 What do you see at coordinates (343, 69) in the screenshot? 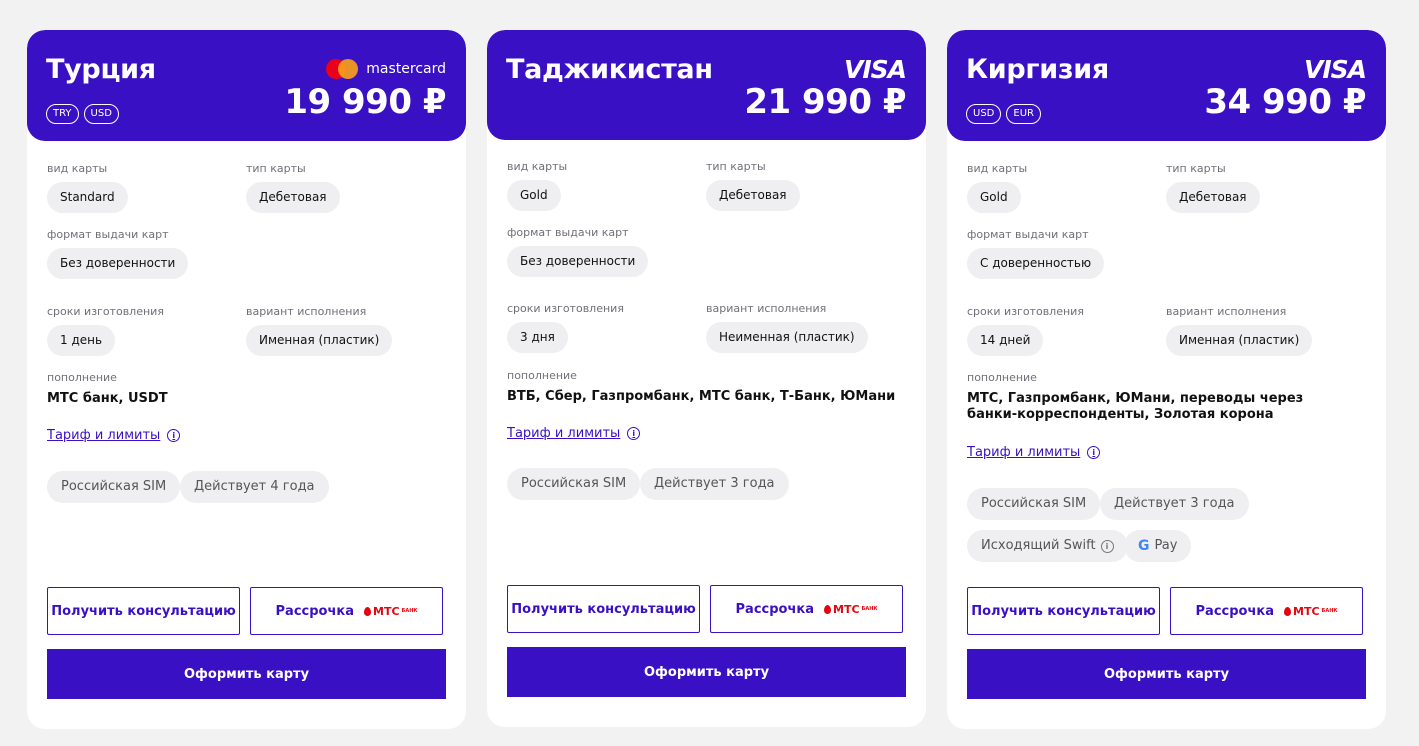
I see `mastercard-icon` at bounding box center [343, 69].